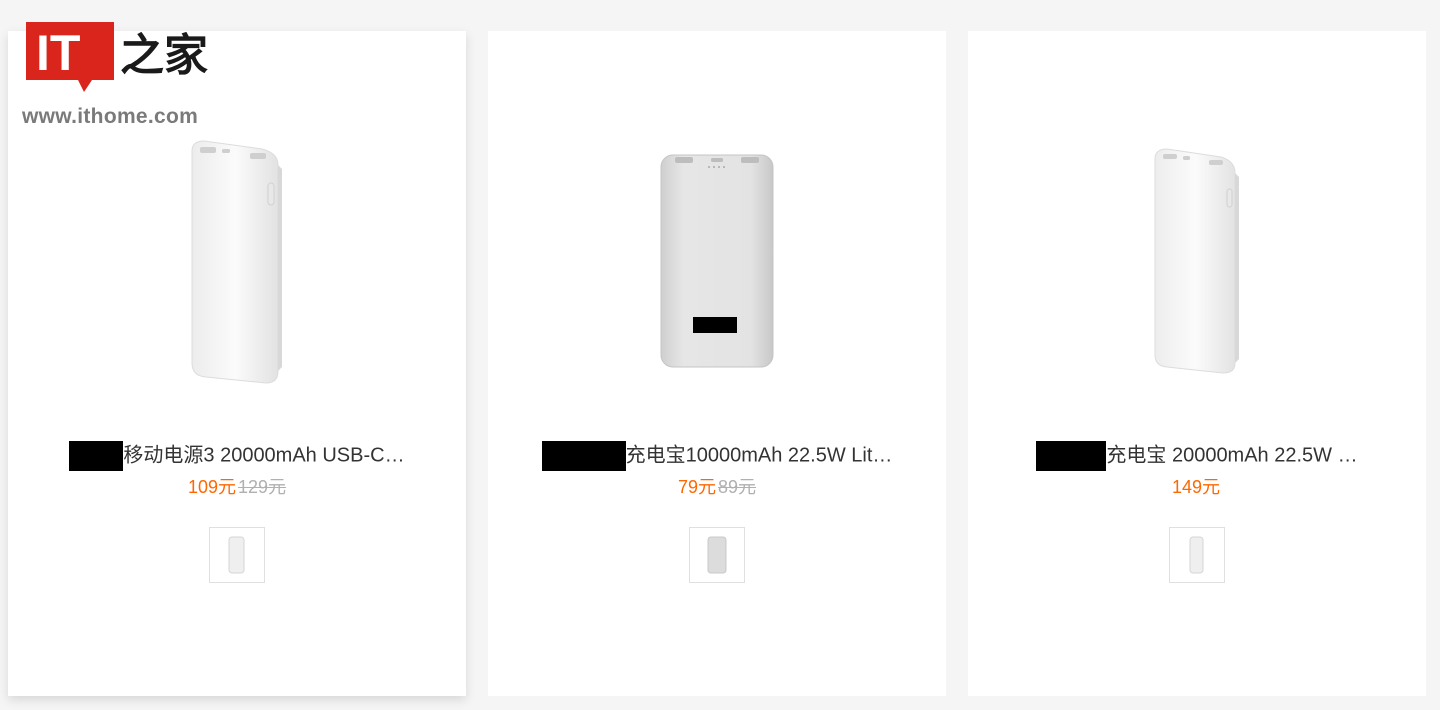 This screenshot has height=710, width=1440. I want to click on current-price: 149元, so click(1196, 487).